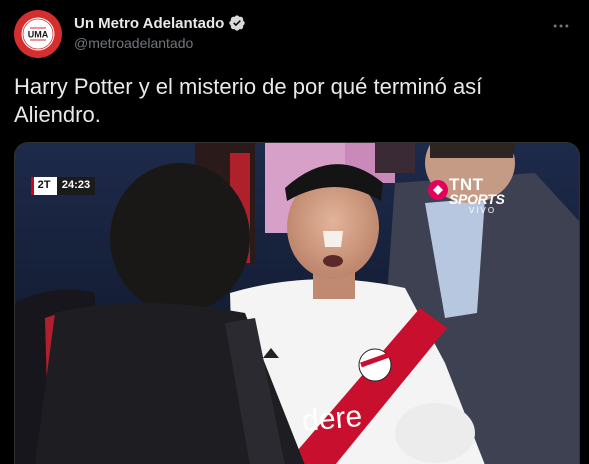 Image resolution: width=589 pixels, height=464 pixels. I want to click on avatar: UMA, so click(38, 34).